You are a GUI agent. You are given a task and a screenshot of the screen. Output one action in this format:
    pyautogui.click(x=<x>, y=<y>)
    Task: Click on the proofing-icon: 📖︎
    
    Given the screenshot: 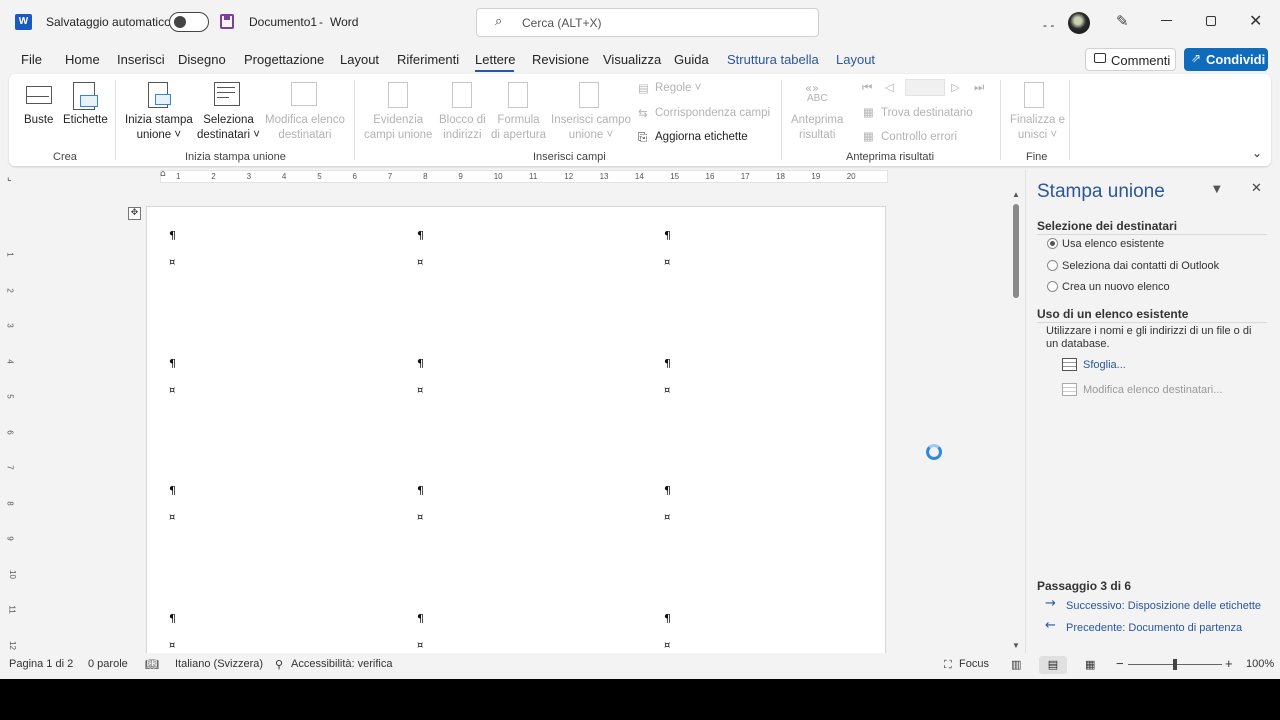 What is the action you would take?
    pyautogui.click(x=152, y=664)
    